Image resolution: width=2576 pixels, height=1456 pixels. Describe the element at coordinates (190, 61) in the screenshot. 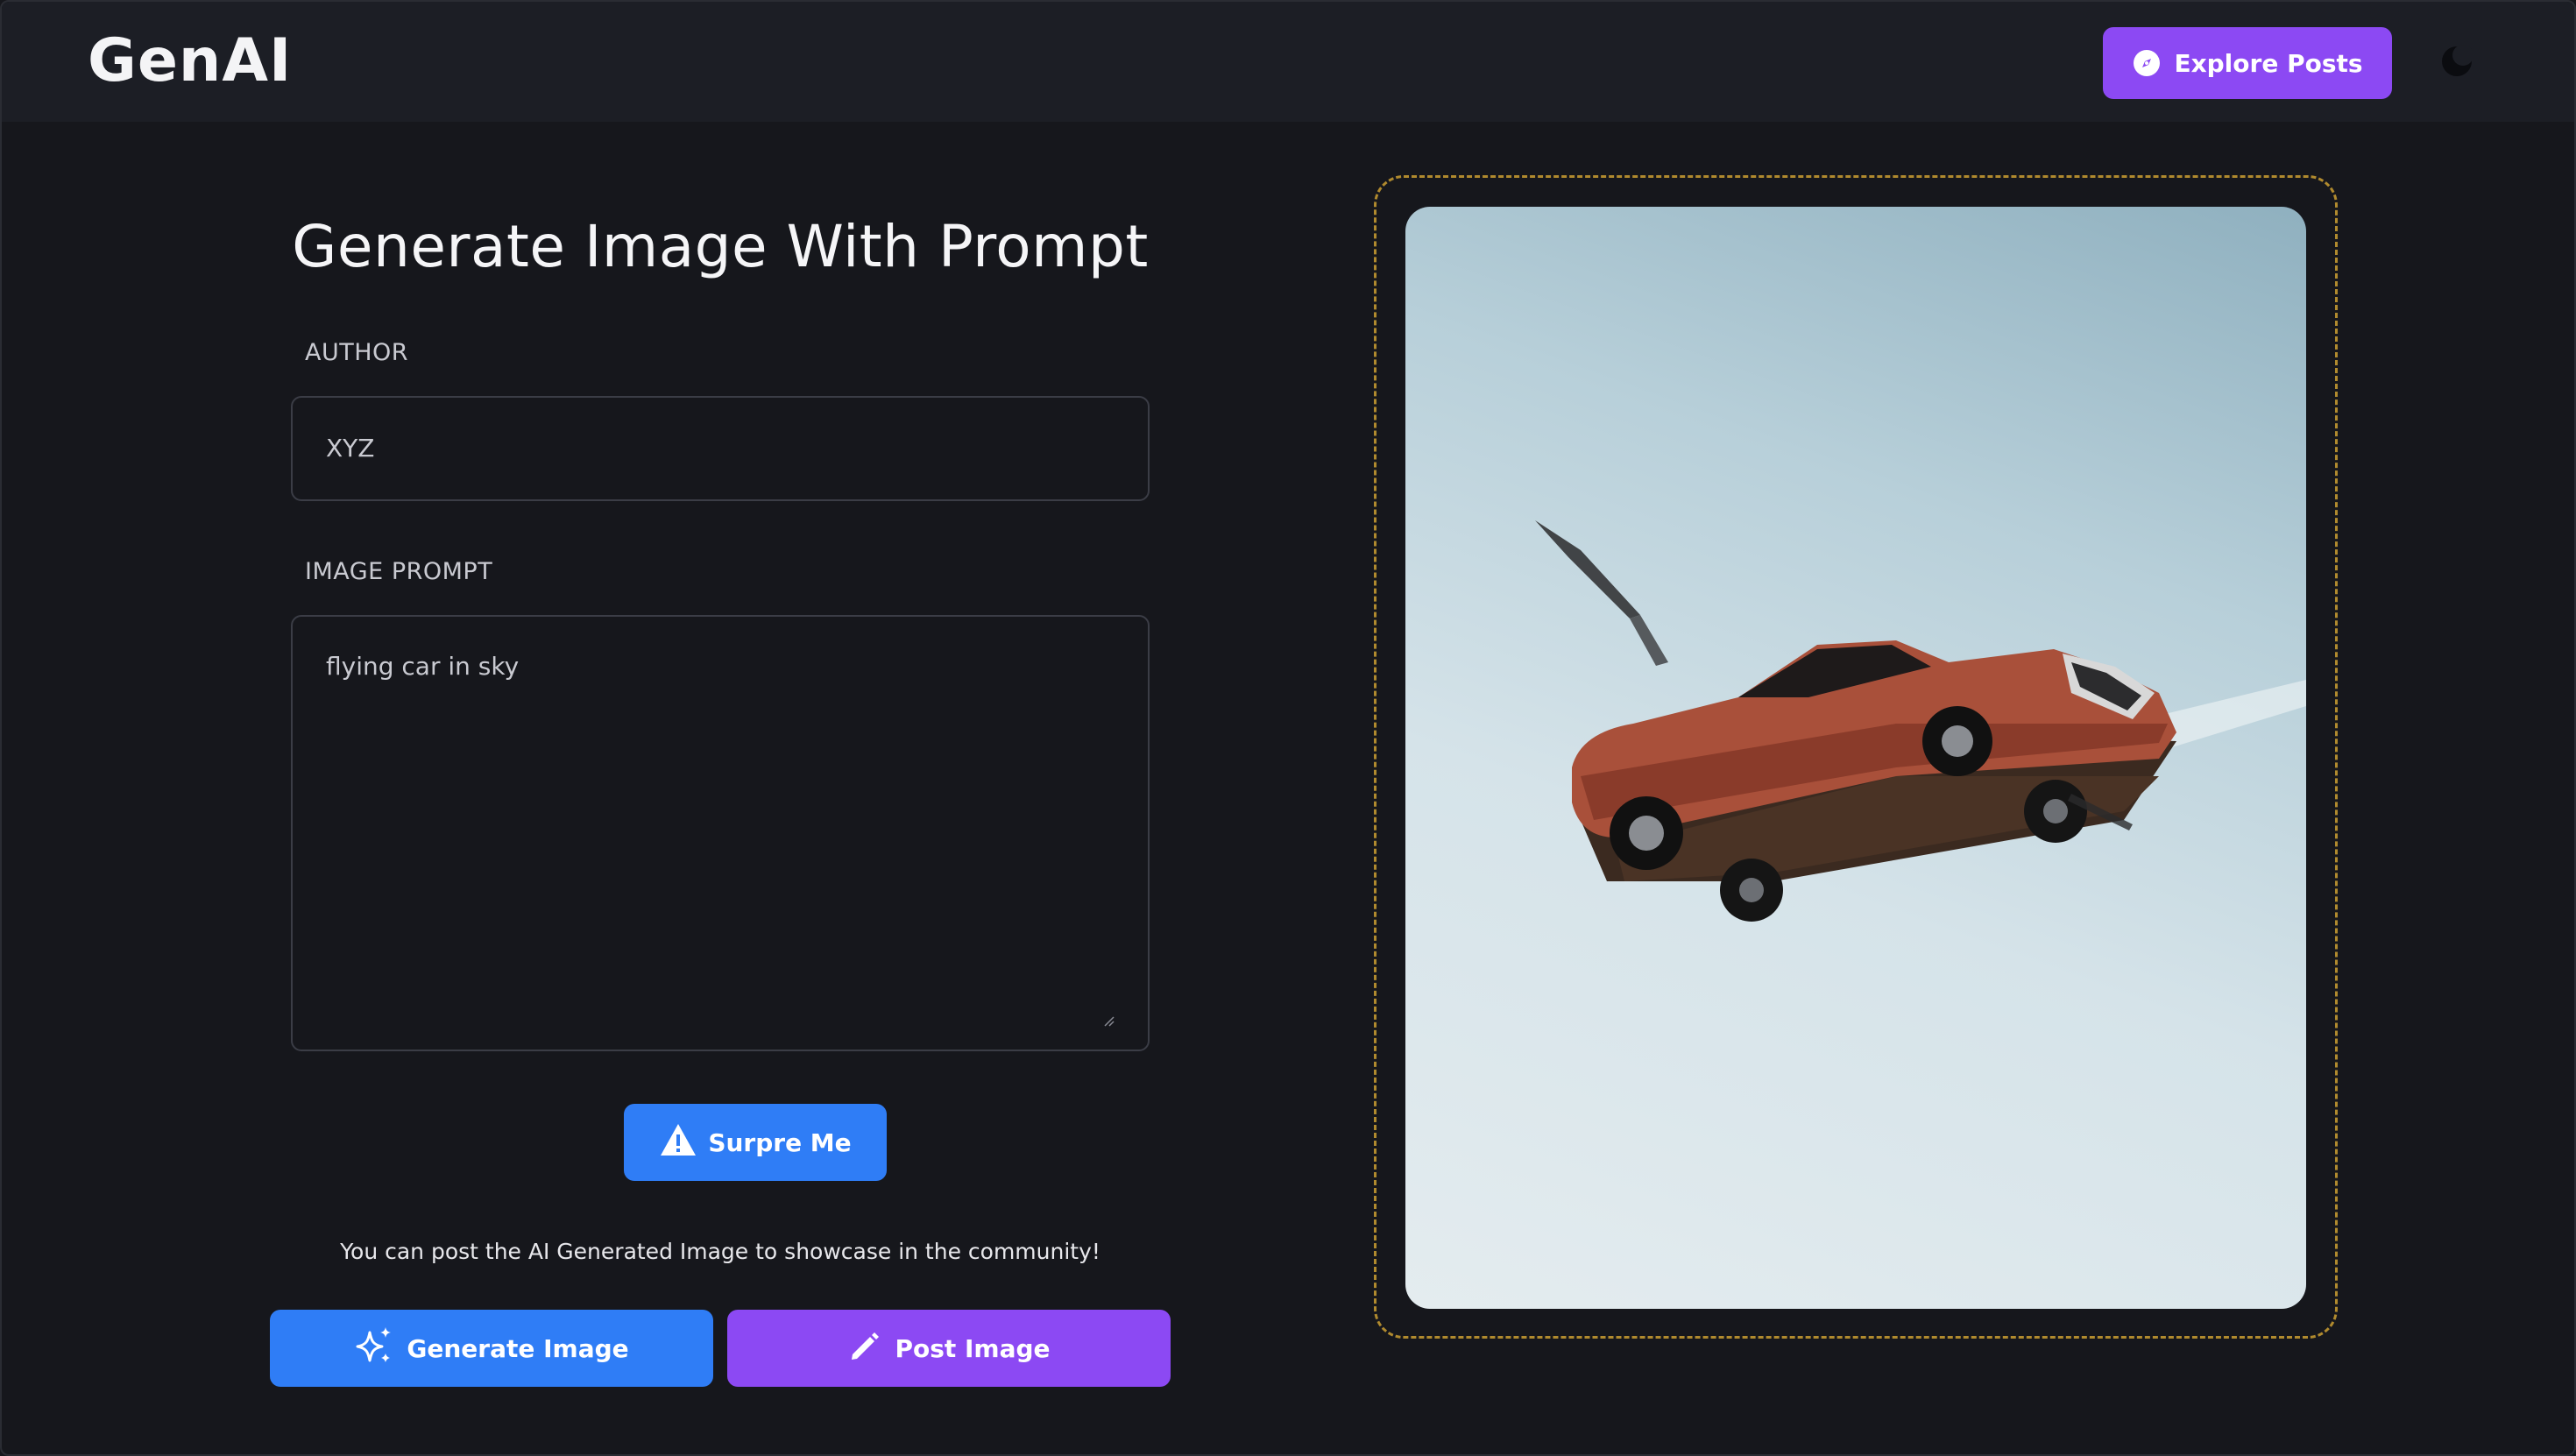

I see `app-logo: GenAI` at that location.